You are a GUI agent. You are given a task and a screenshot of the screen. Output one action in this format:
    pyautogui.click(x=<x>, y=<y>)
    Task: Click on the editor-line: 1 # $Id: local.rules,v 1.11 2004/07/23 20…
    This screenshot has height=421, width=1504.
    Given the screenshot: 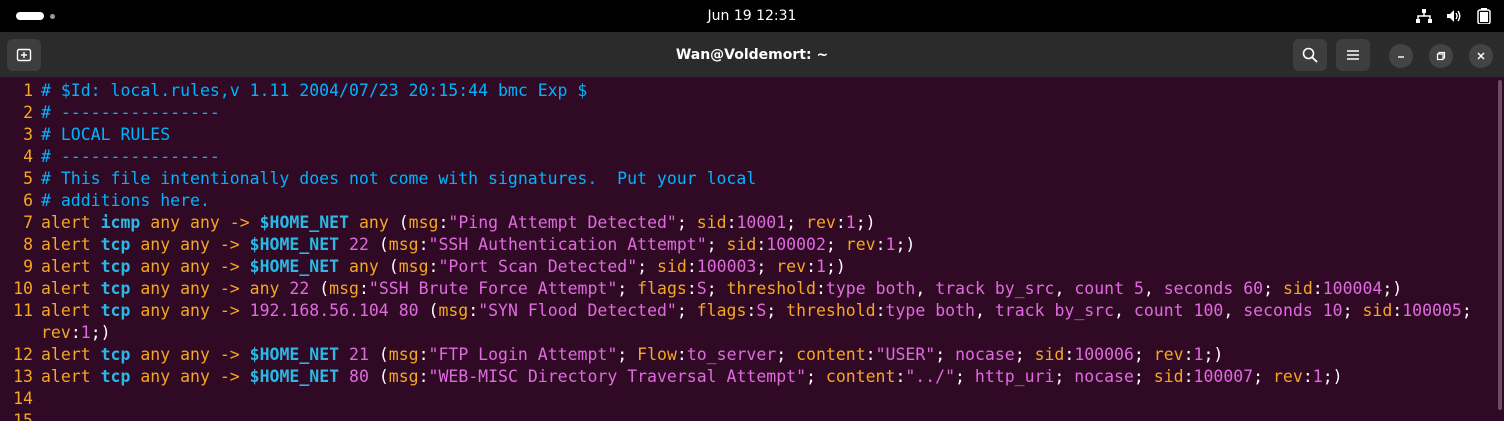 What is the action you would take?
    pyautogui.click(x=736, y=91)
    